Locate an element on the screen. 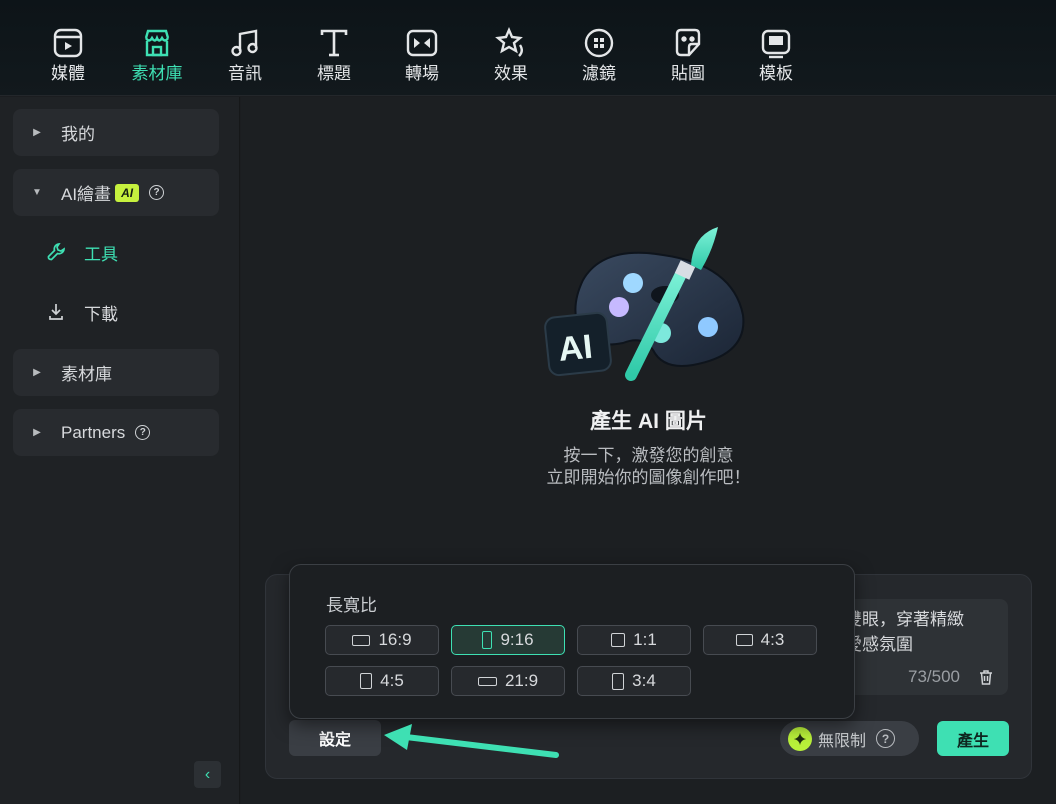 The height and width of the screenshot is (804, 1056). annotation-arrow-icon is located at coordinates (471, 741).